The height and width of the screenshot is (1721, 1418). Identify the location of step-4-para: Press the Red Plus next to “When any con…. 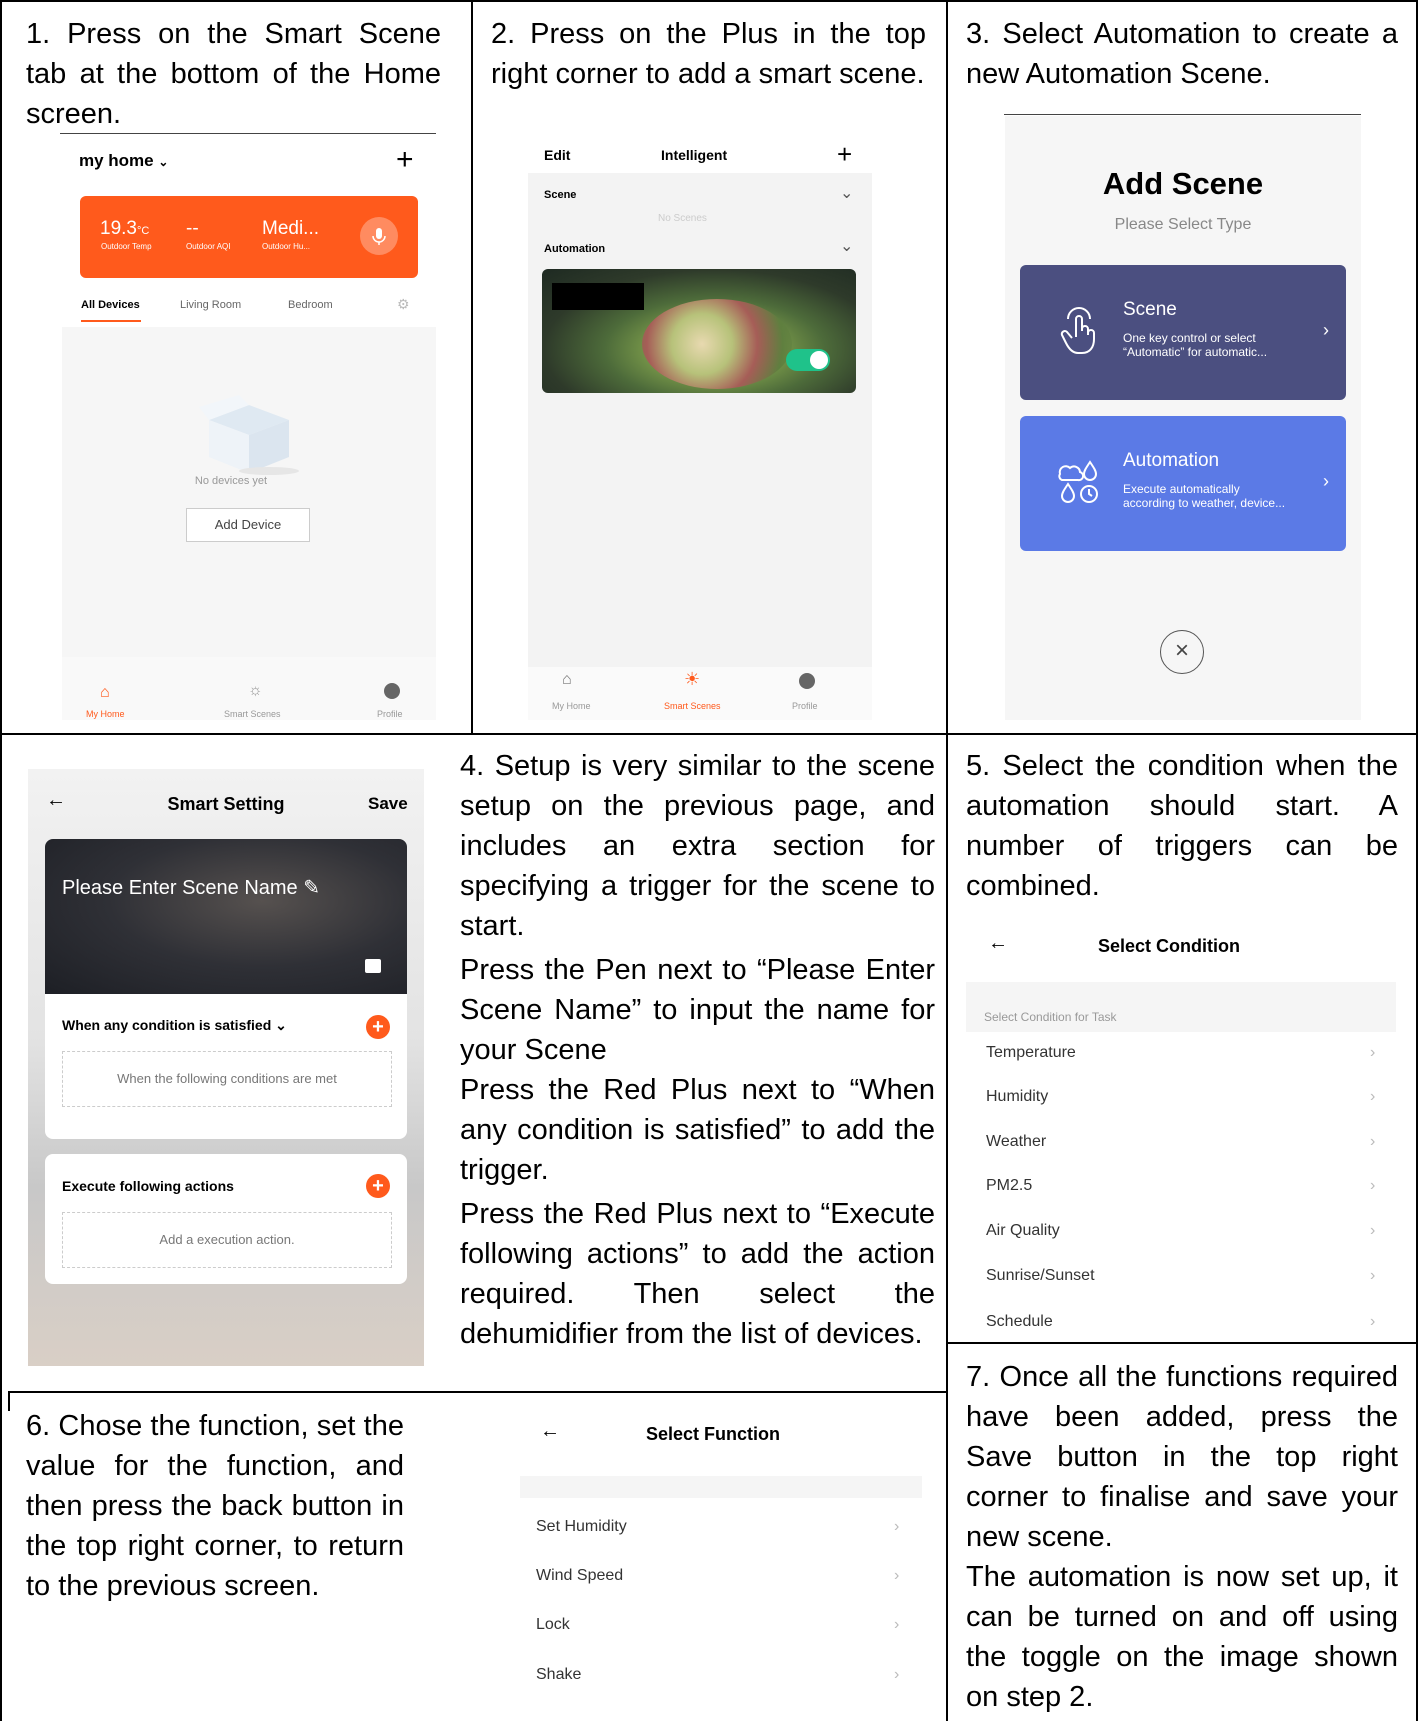
(697, 1130).